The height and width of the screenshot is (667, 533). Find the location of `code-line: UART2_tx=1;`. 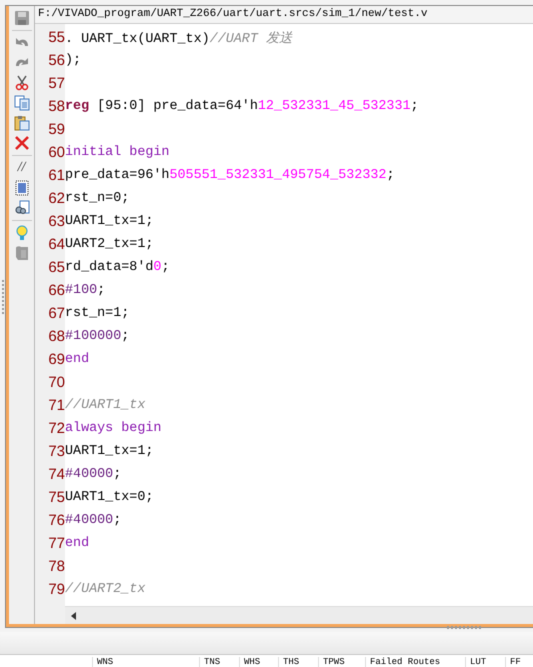

code-line: UART2_tx=1; is located at coordinates (109, 244).